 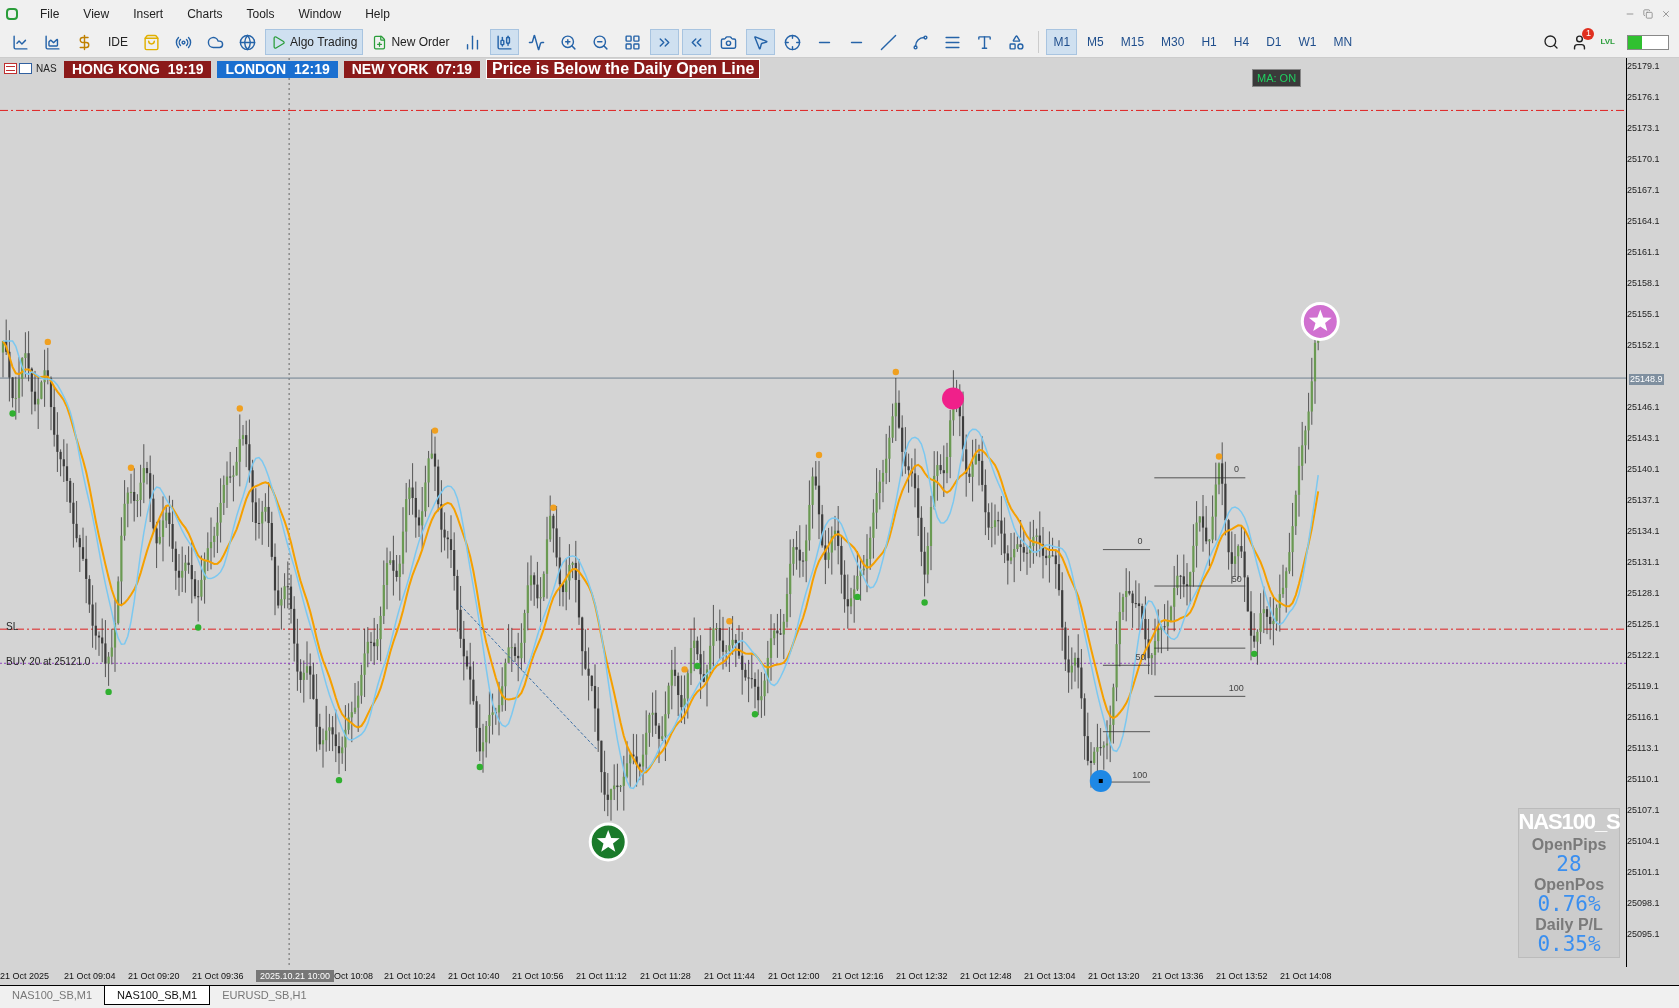 What do you see at coordinates (666, 976) in the screenshot?
I see `time-tick: 21 Oct 11:28` at bounding box center [666, 976].